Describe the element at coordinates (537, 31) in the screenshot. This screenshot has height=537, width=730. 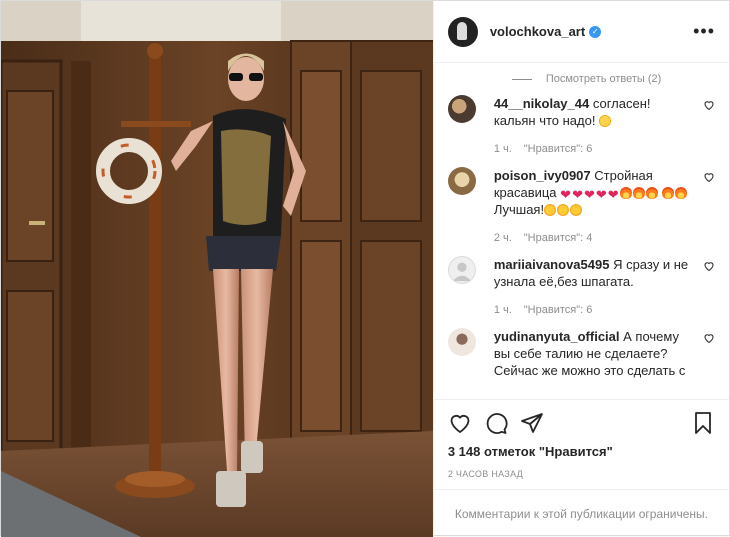
I see `author-username: volochkova_art` at that location.